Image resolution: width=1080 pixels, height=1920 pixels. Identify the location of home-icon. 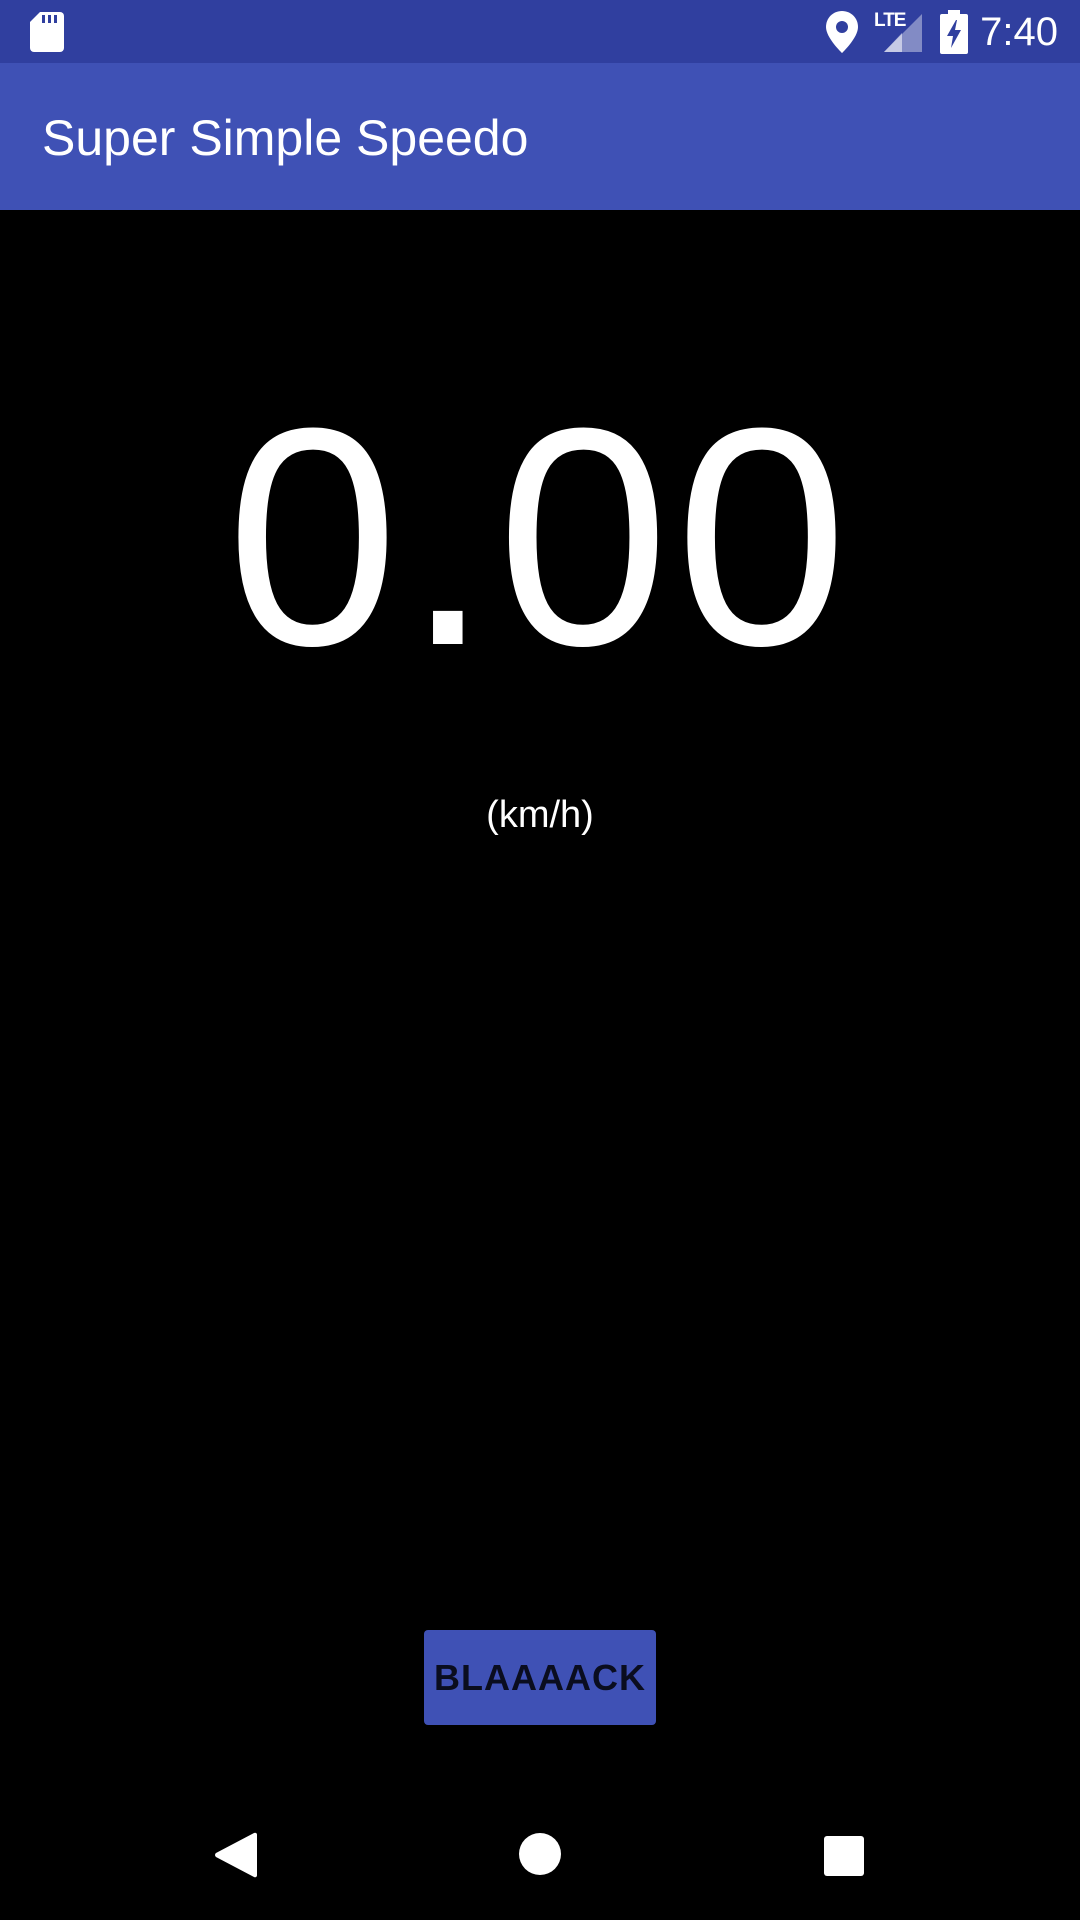
(540, 1854).